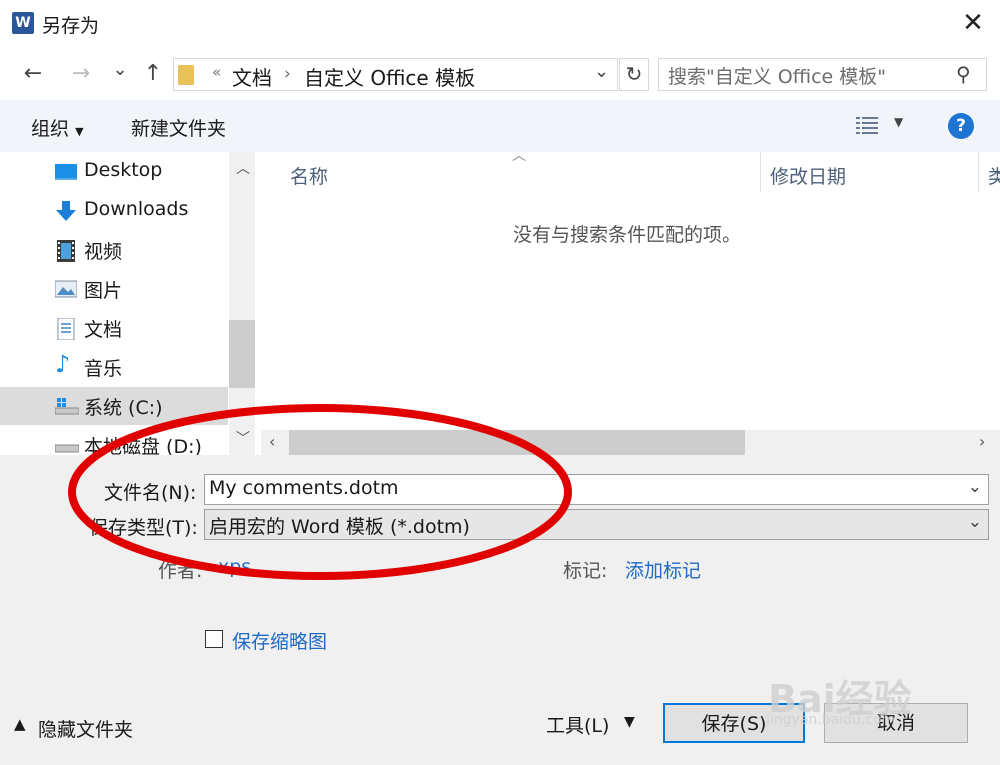  Describe the element at coordinates (777, 77) in the screenshot. I see `search-placeholder: 搜索"自定义 Office 模板"` at that location.